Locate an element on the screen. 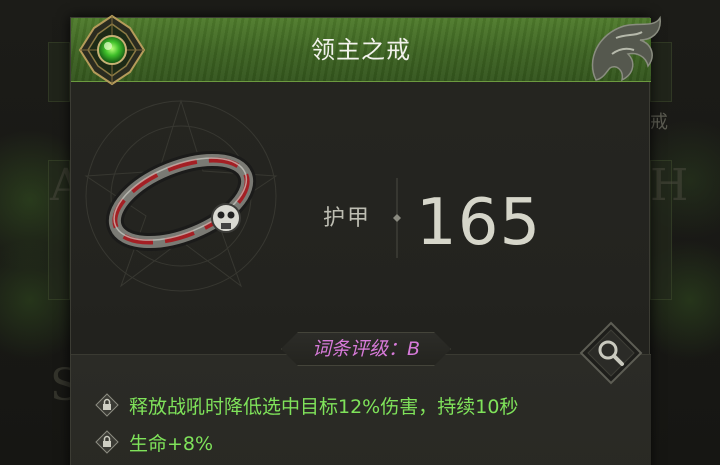 This screenshot has width=720, height=465. ring-icon is located at coordinates (181, 195).